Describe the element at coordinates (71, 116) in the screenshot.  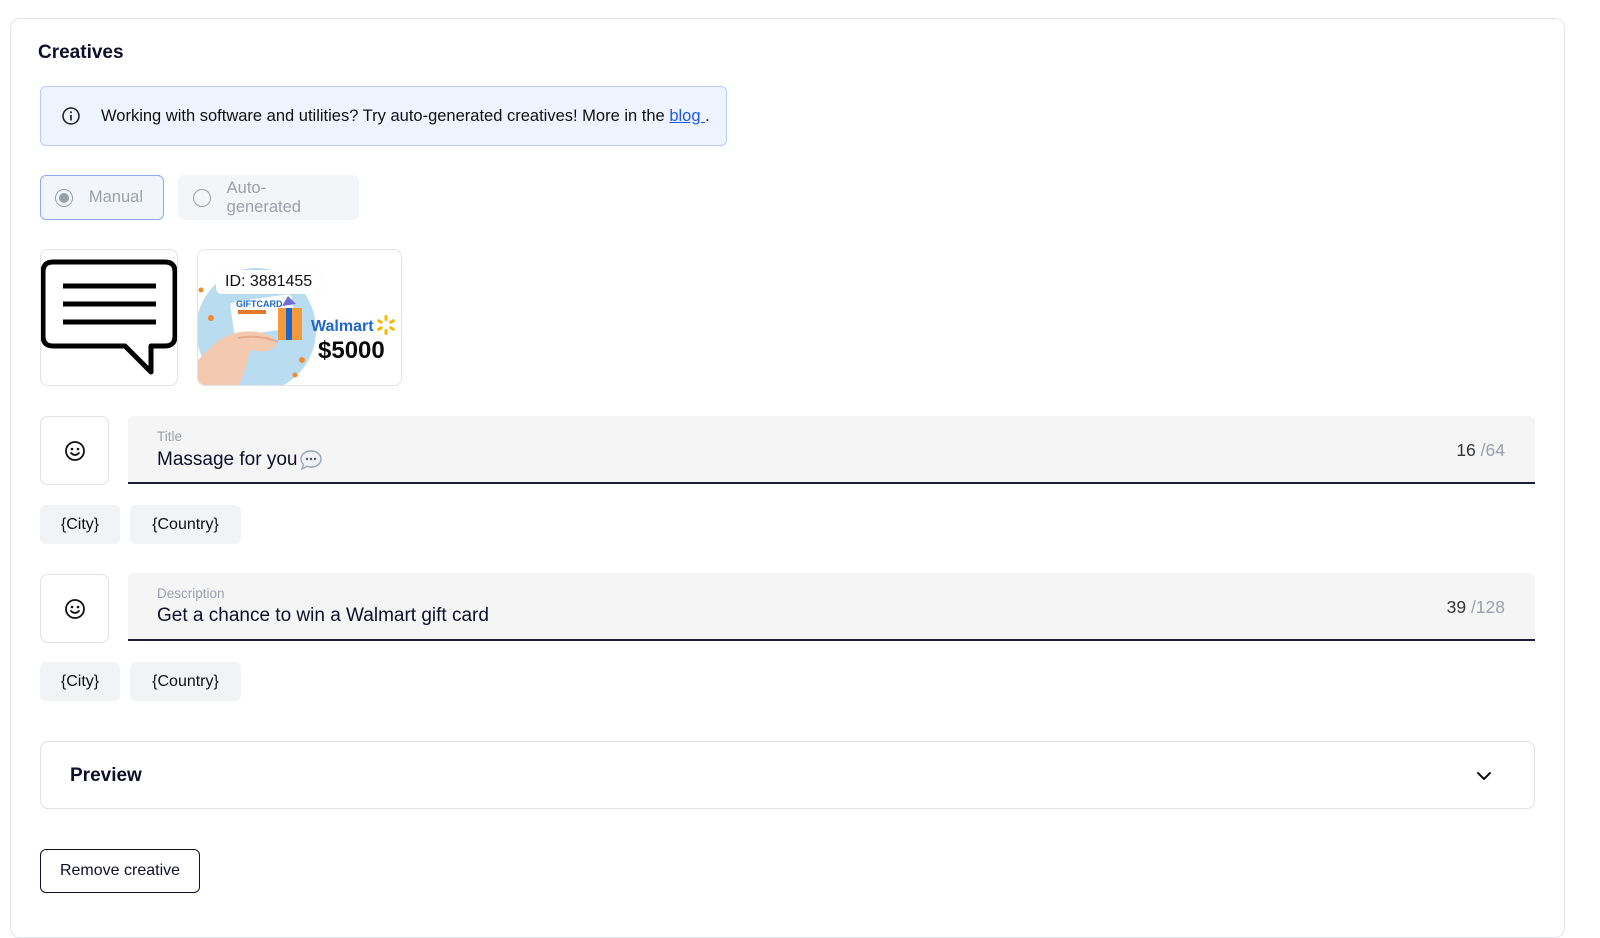
I see `info-icon` at that location.